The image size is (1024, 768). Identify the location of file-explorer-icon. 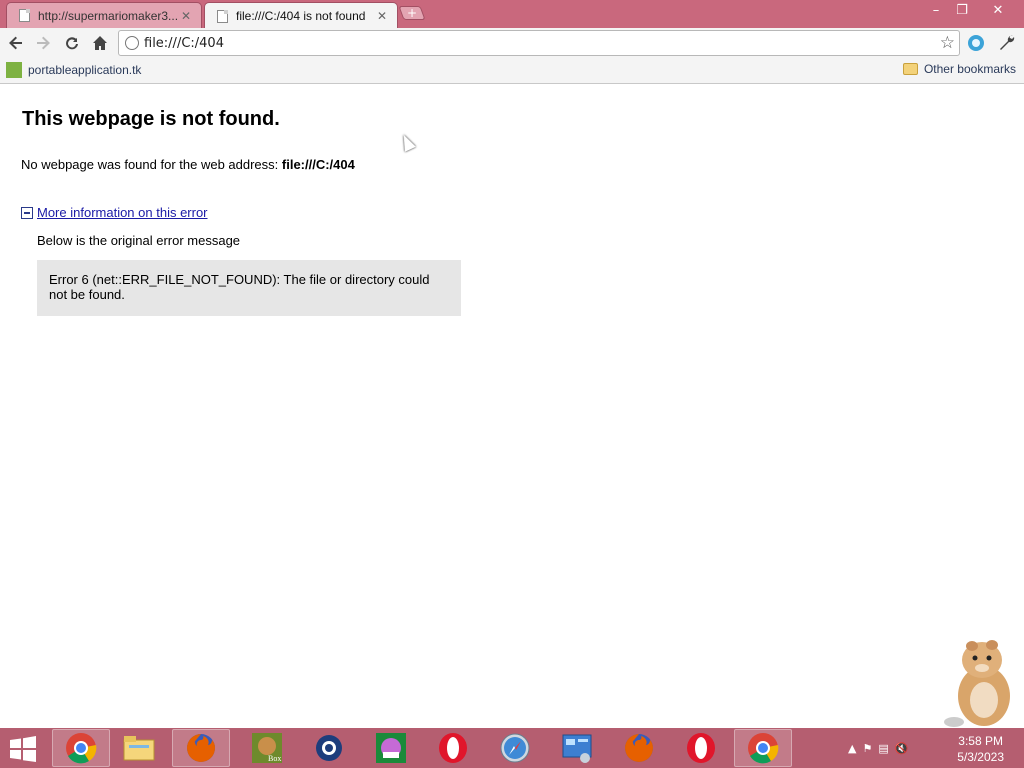
(139, 748).